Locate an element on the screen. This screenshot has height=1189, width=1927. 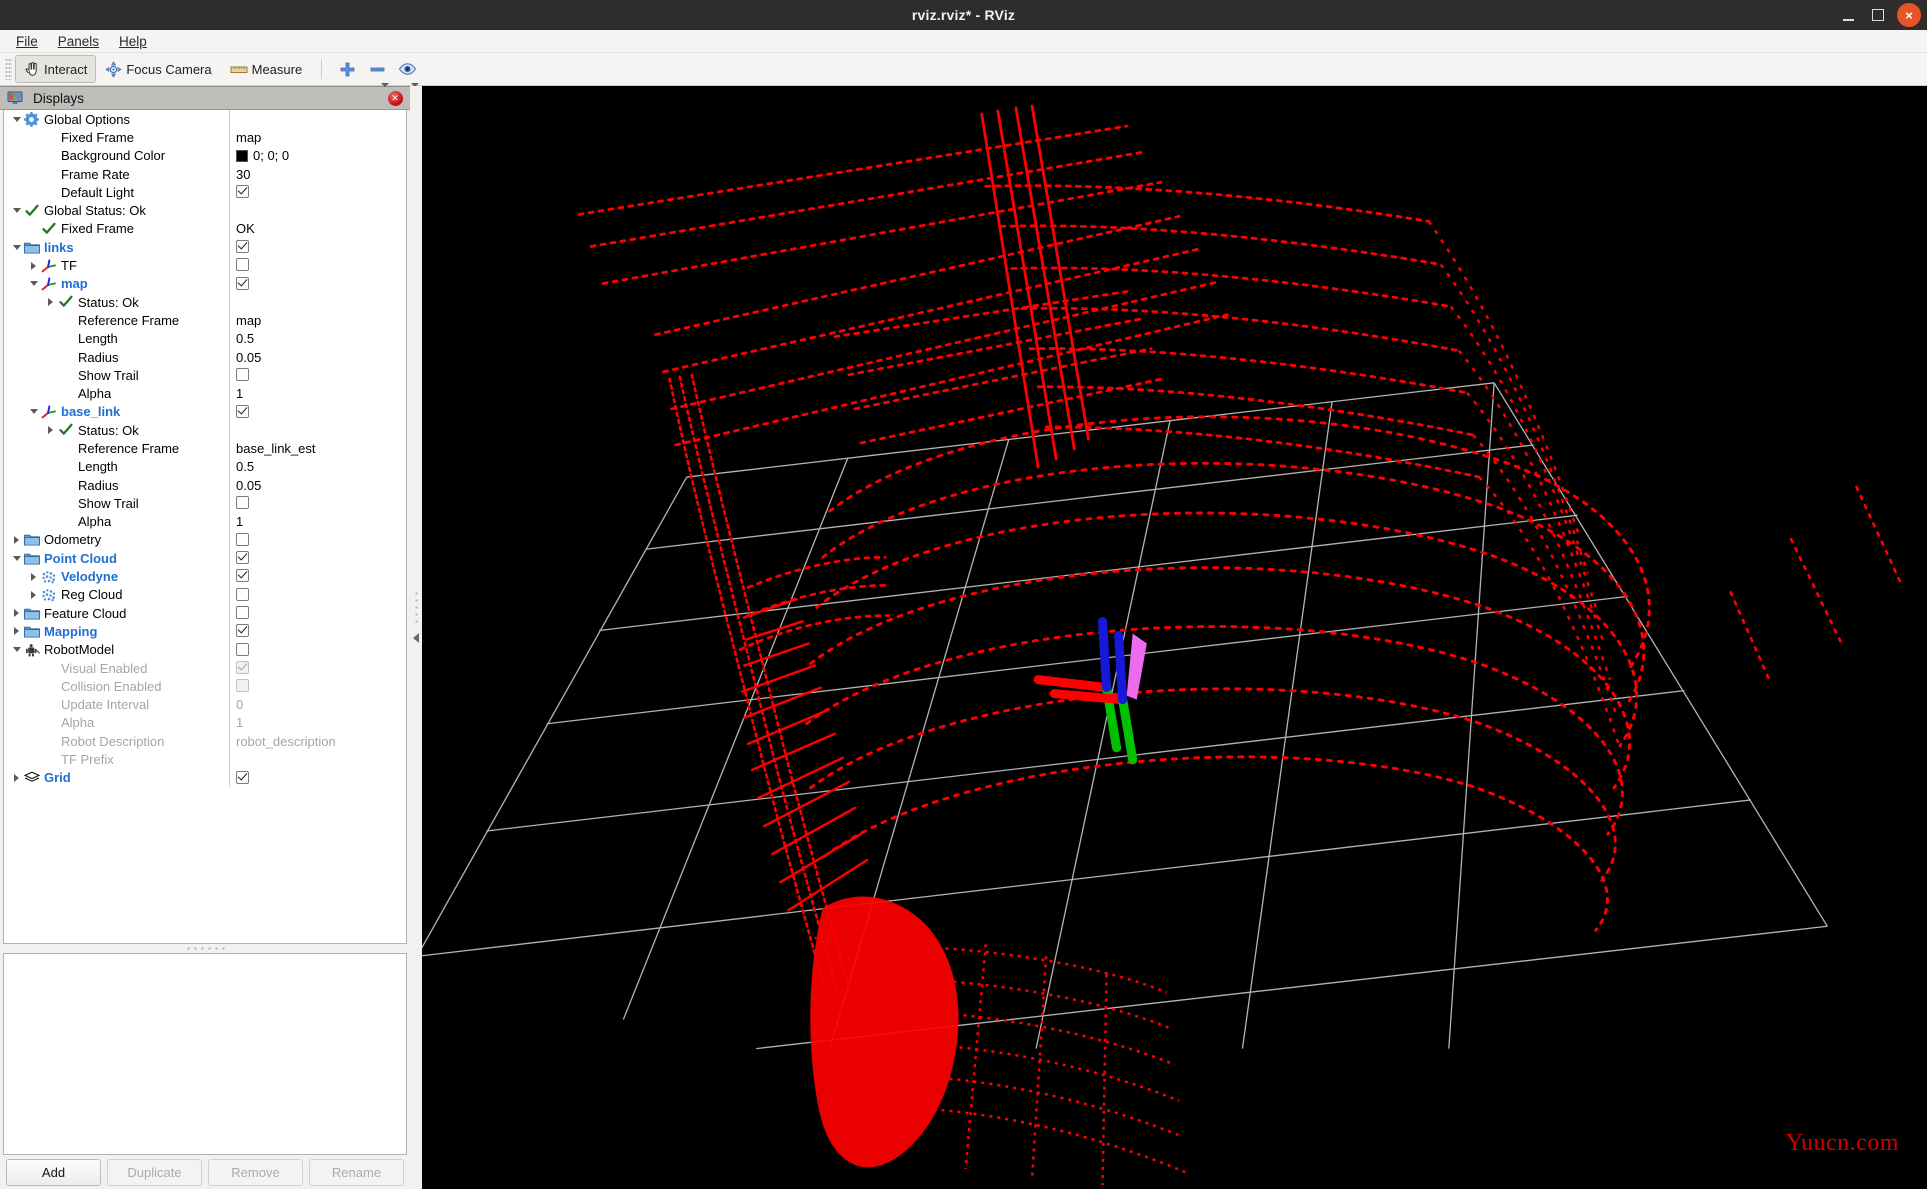
maximize-icon is located at coordinates (1878, 15).